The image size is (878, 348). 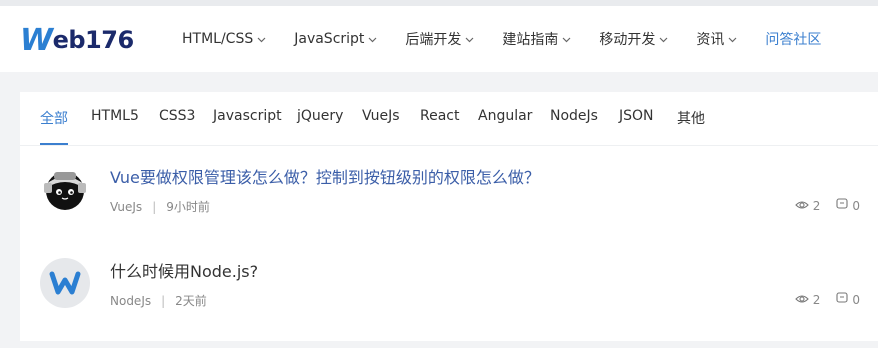 What do you see at coordinates (126, 207) in the screenshot?
I see `question-tag: VueJs` at bounding box center [126, 207].